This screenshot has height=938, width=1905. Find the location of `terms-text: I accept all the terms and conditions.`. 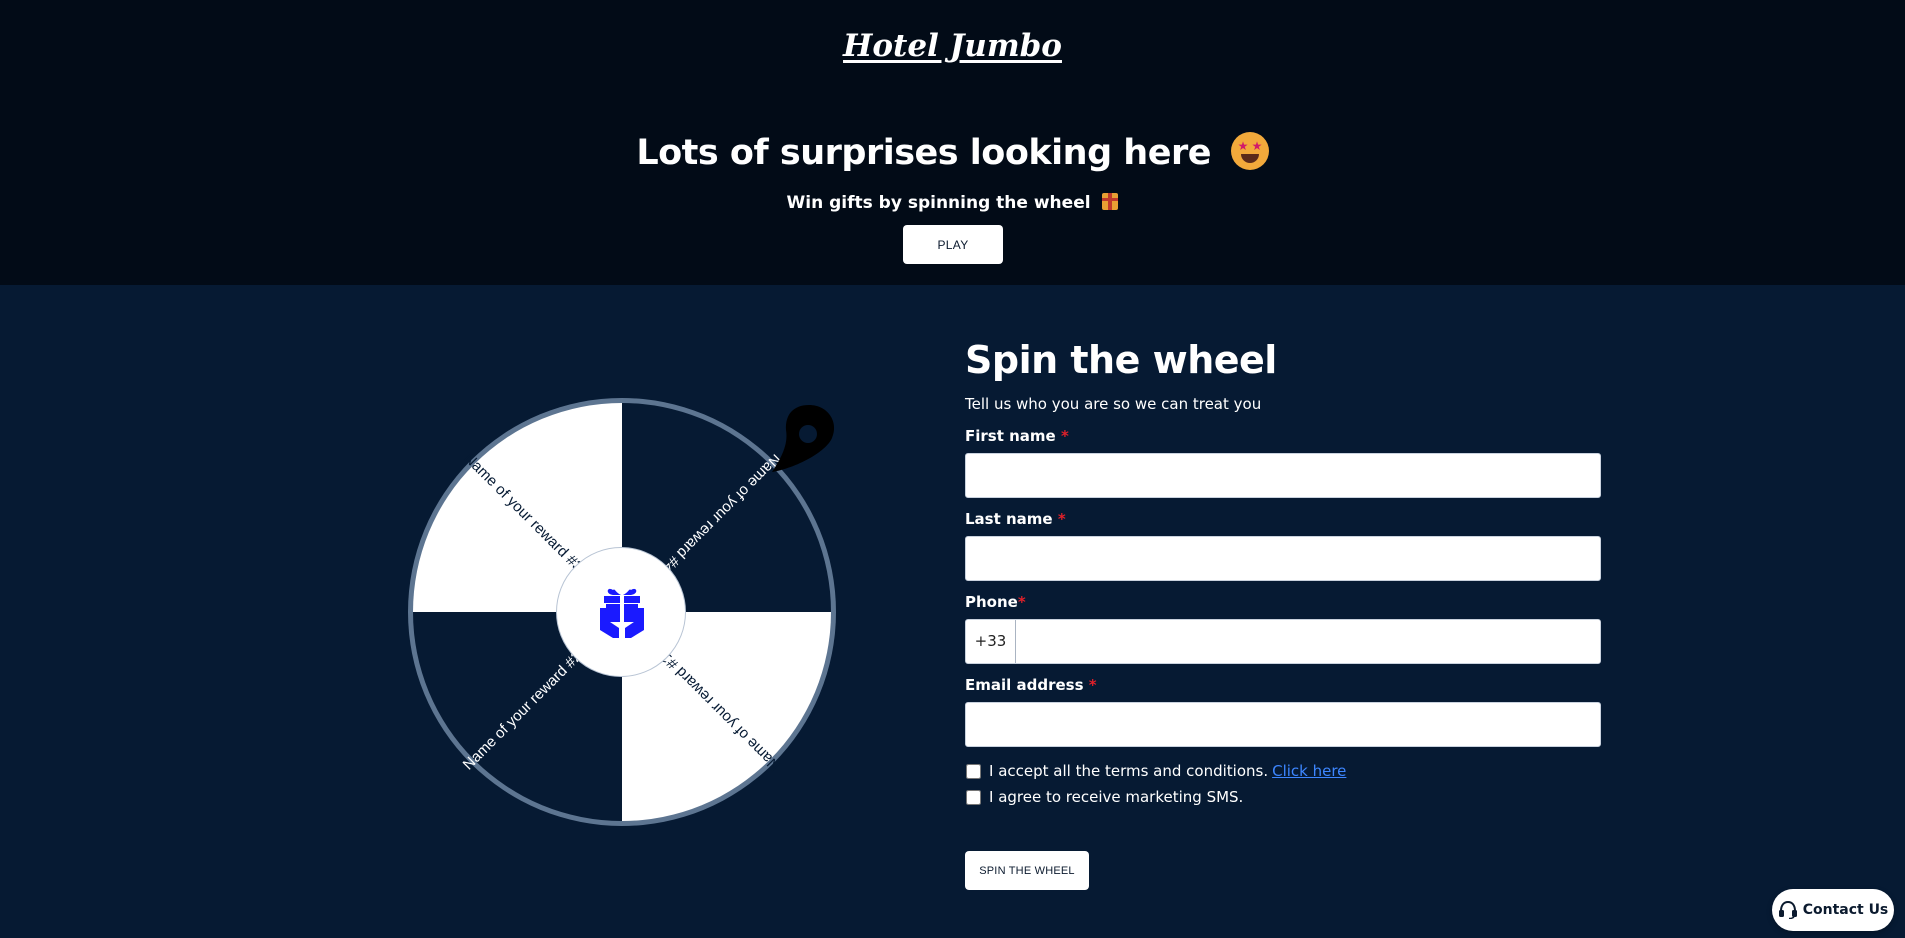

terms-text: I accept all the terms and conditions. is located at coordinates (1129, 771).